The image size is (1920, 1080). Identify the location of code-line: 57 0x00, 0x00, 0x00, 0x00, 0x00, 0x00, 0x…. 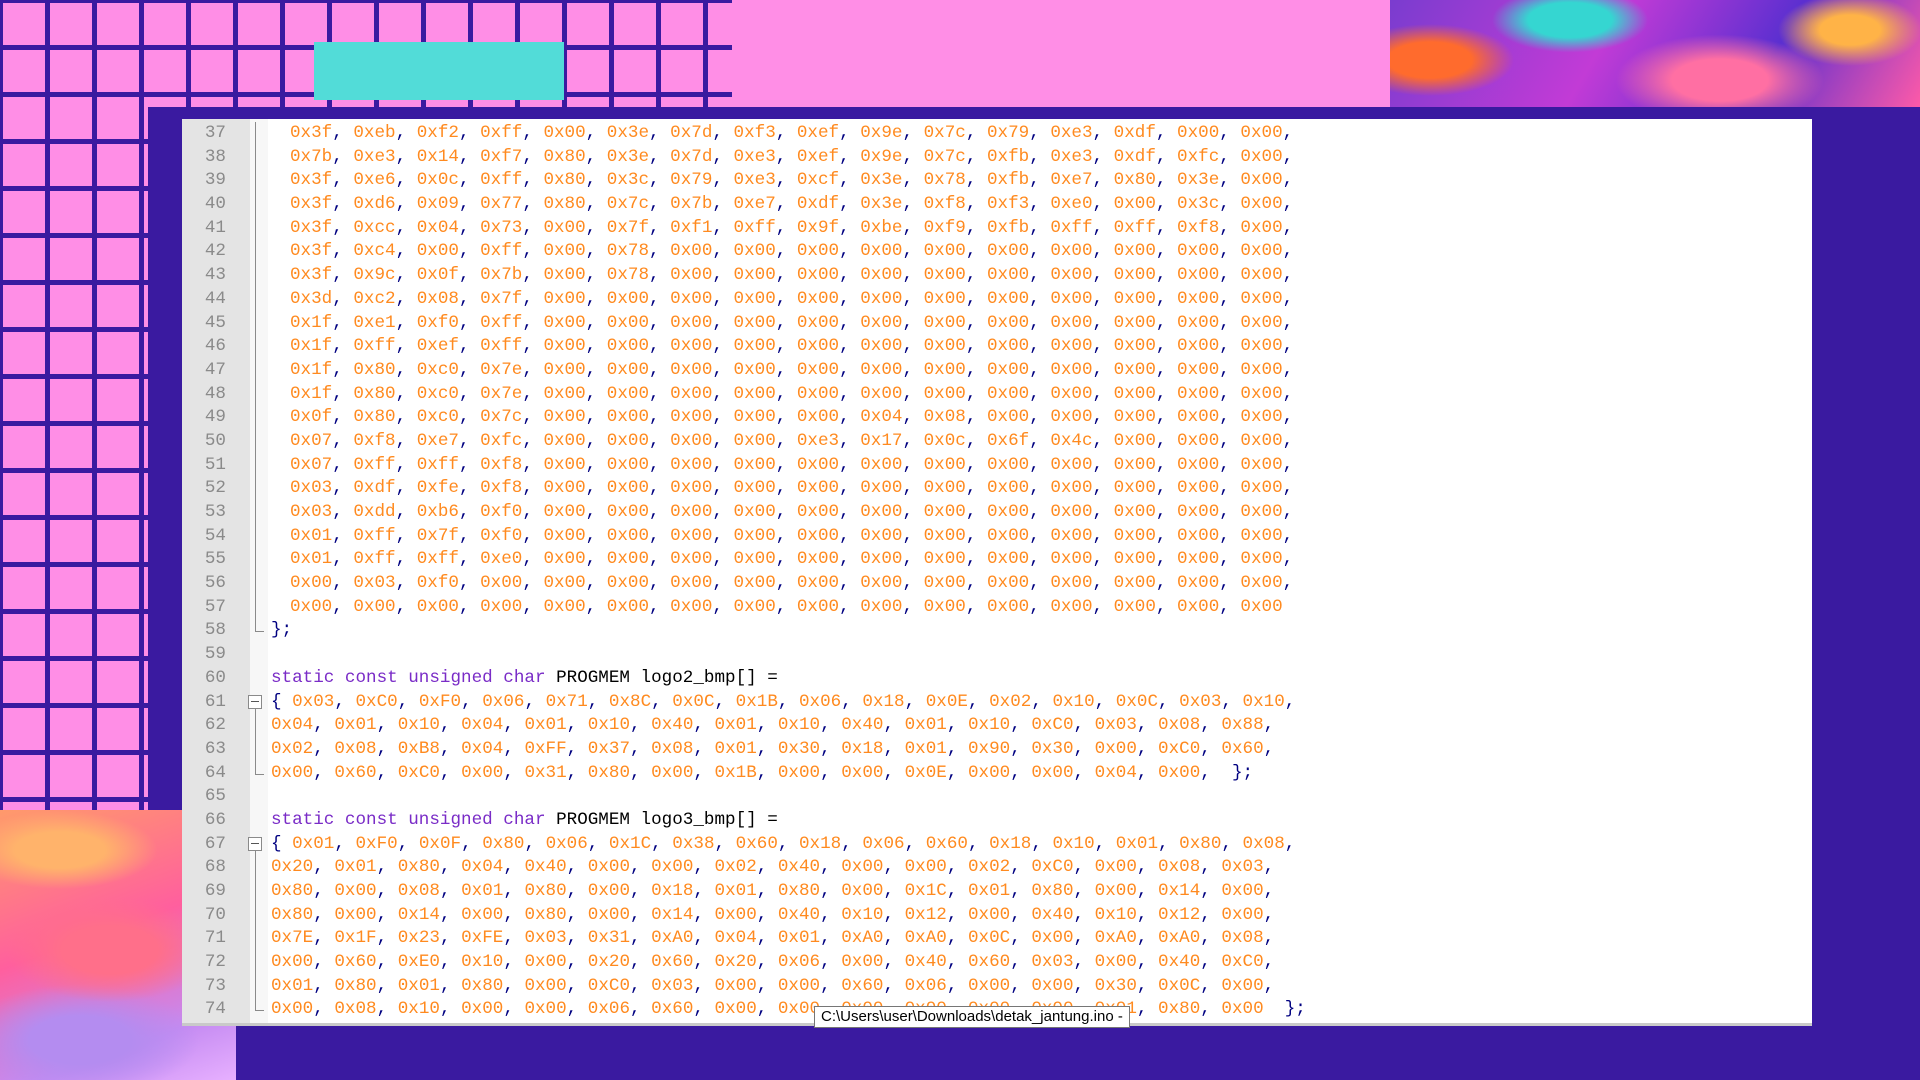
(997, 607).